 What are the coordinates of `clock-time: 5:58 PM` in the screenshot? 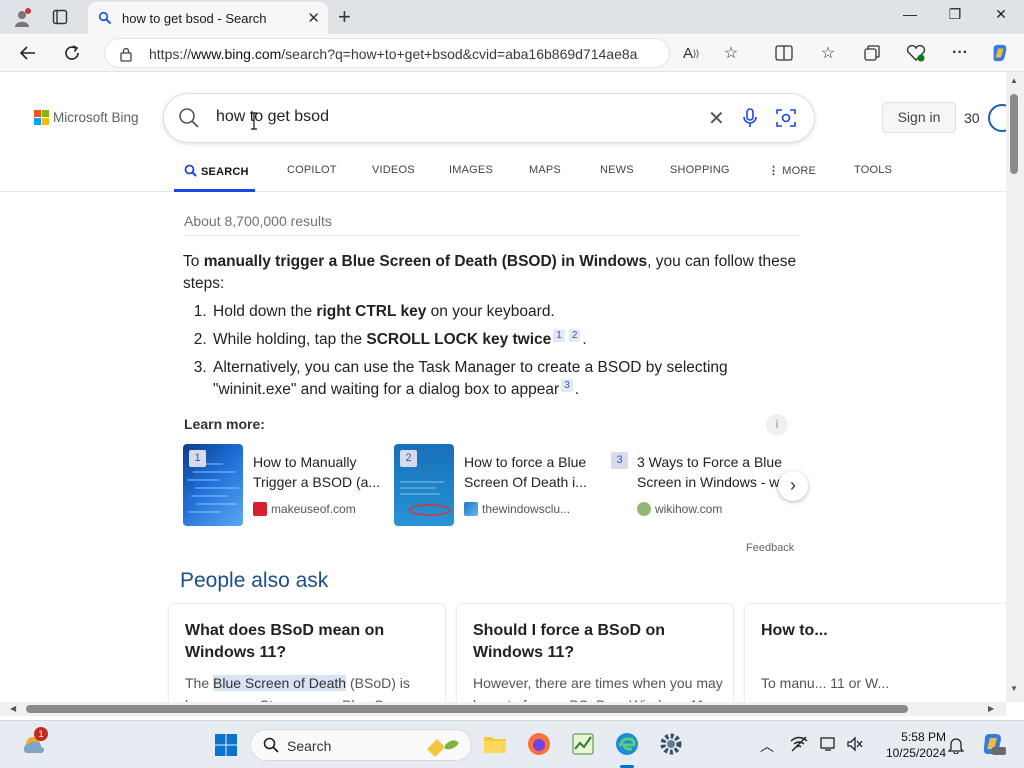 It's located at (923, 737).